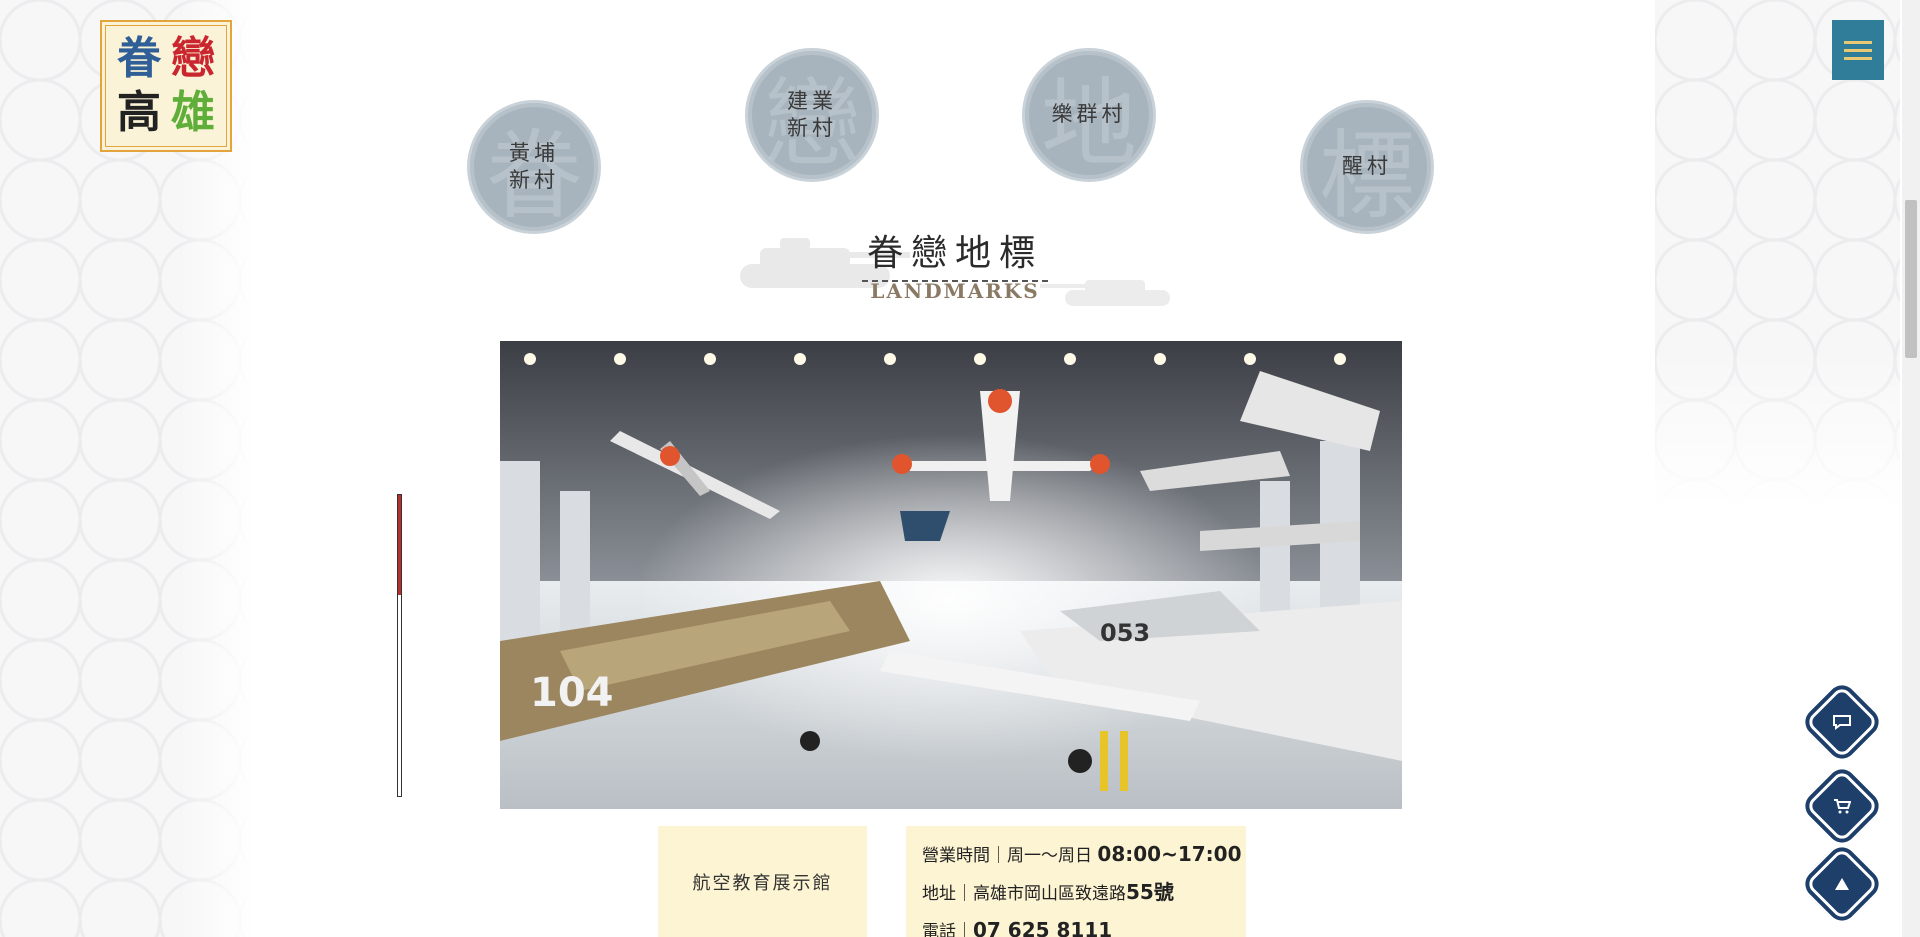 This screenshot has width=1920, height=937. I want to click on village-huangpu: 眷 黃埔 新村, so click(534, 167).